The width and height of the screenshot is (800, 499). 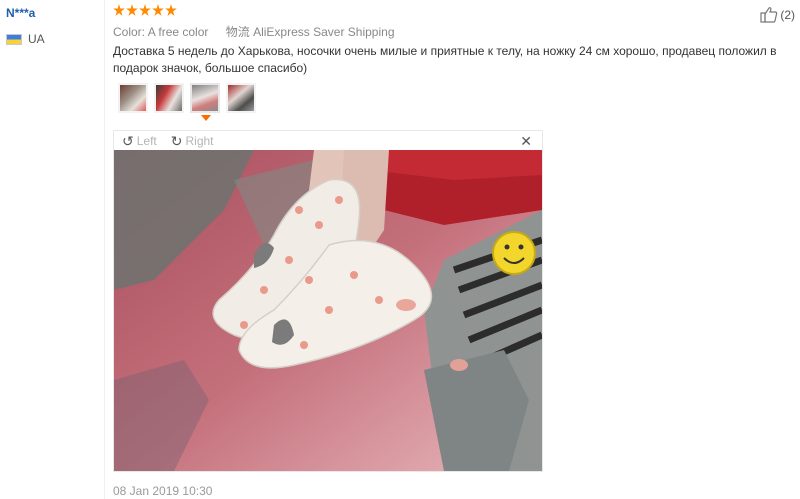 What do you see at coordinates (129, 32) in the screenshot?
I see `color-label: Color:` at bounding box center [129, 32].